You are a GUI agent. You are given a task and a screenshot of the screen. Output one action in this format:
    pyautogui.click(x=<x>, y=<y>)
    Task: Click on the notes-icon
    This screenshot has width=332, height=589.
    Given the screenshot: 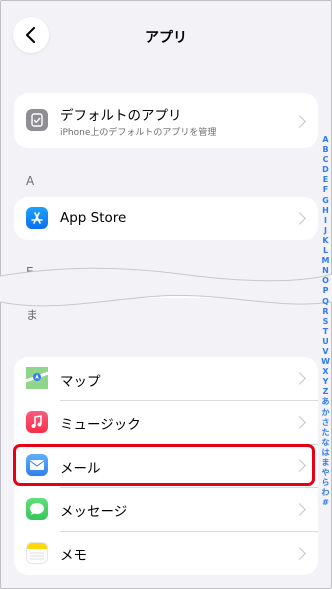 What is the action you would take?
    pyautogui.click(x=37, y=553)
    